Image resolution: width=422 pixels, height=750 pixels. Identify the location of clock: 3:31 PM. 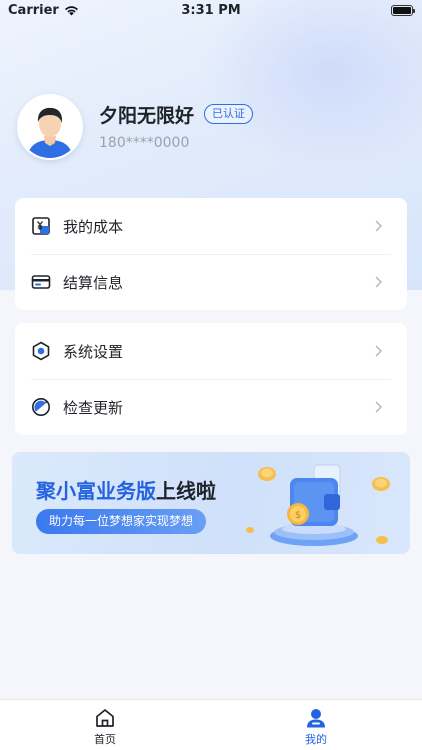
(211, 10).